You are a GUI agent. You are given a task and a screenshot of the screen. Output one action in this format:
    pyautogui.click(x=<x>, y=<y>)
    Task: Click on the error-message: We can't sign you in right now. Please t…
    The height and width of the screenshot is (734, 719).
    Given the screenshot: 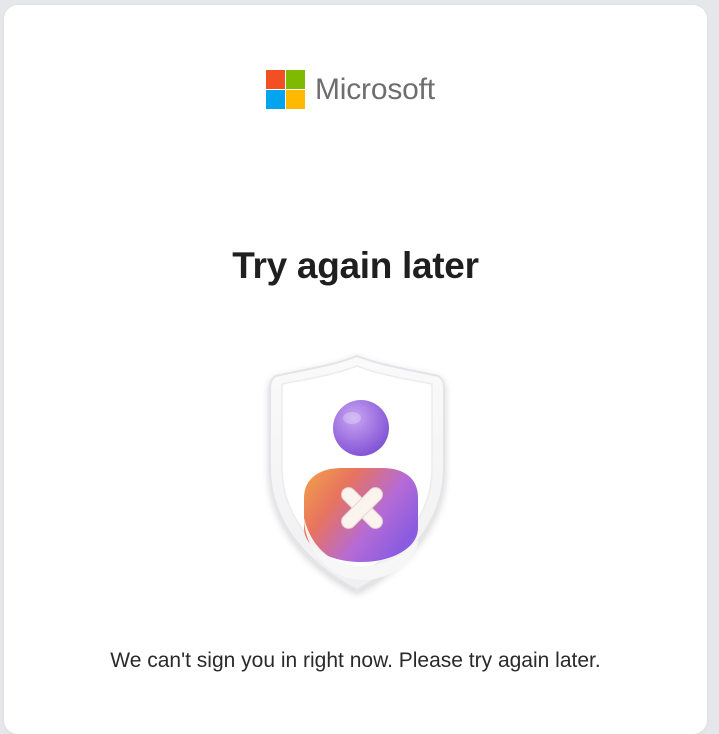 What is the action you would take?
    pyautogui.click(x=355, y=660)
    